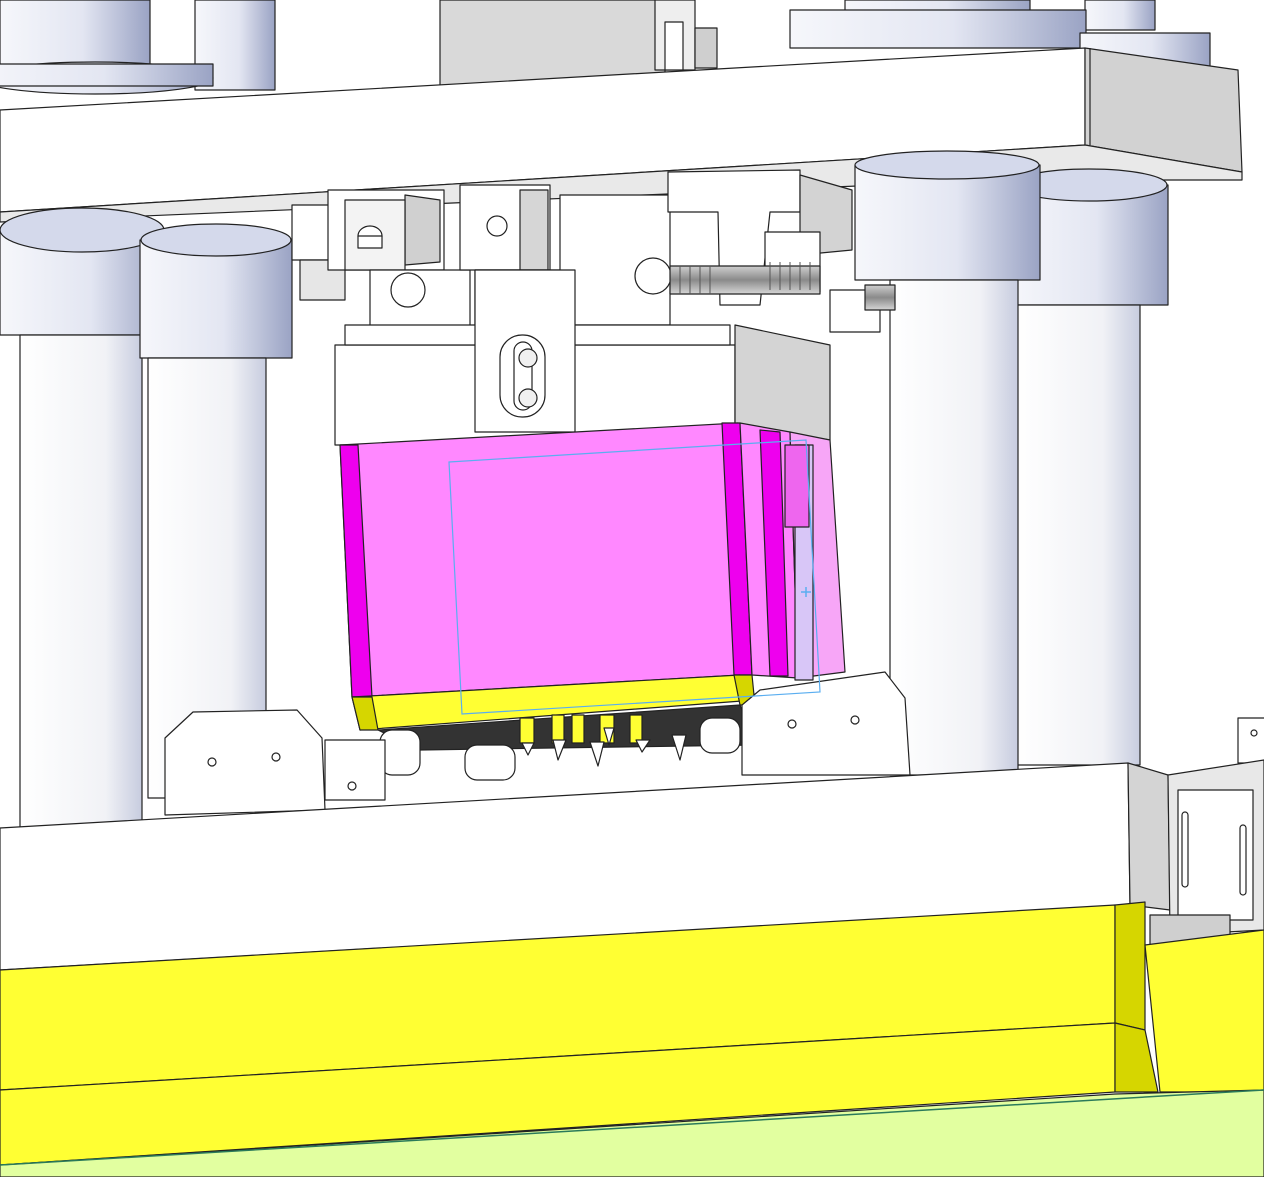  What do you see at coordinates (275, 762) in the screenshot?
I see `lower-left-clamp` at bounding box center [275, 762].